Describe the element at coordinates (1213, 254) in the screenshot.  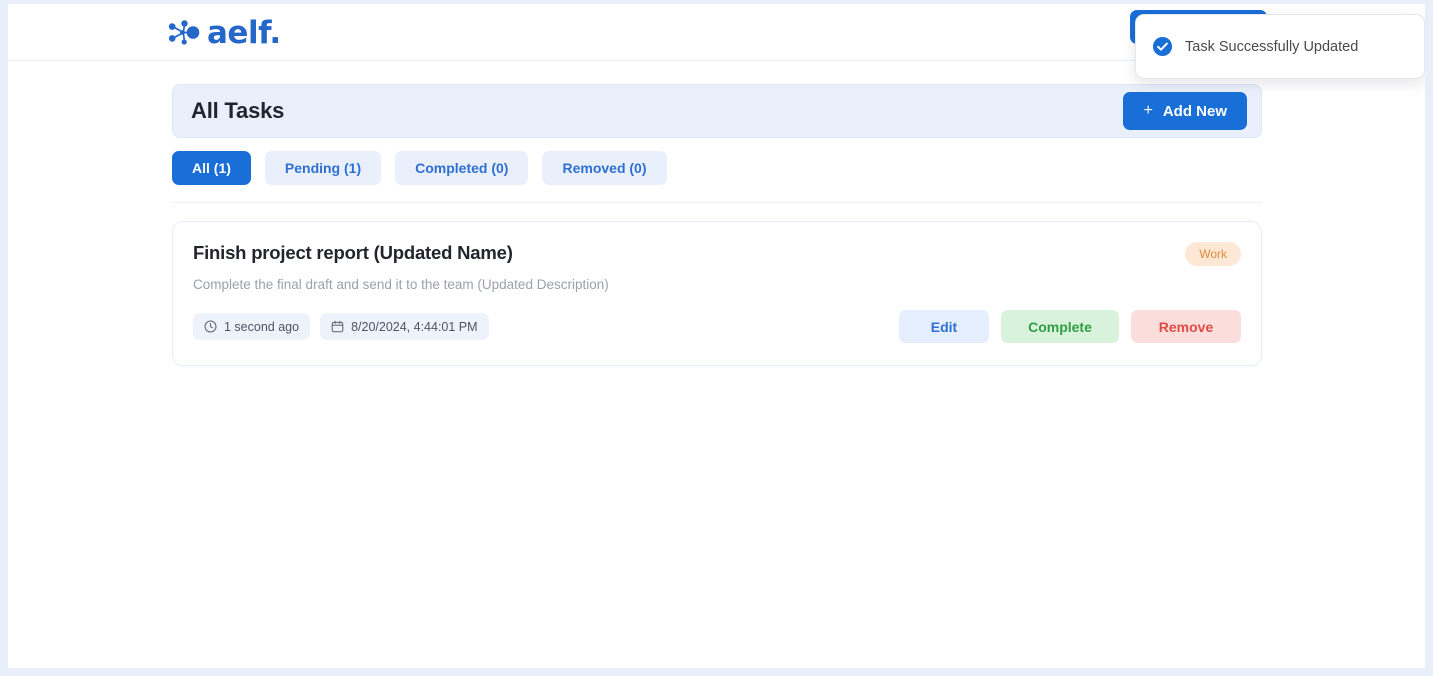
I see `task-category-badge: Work` at that location.